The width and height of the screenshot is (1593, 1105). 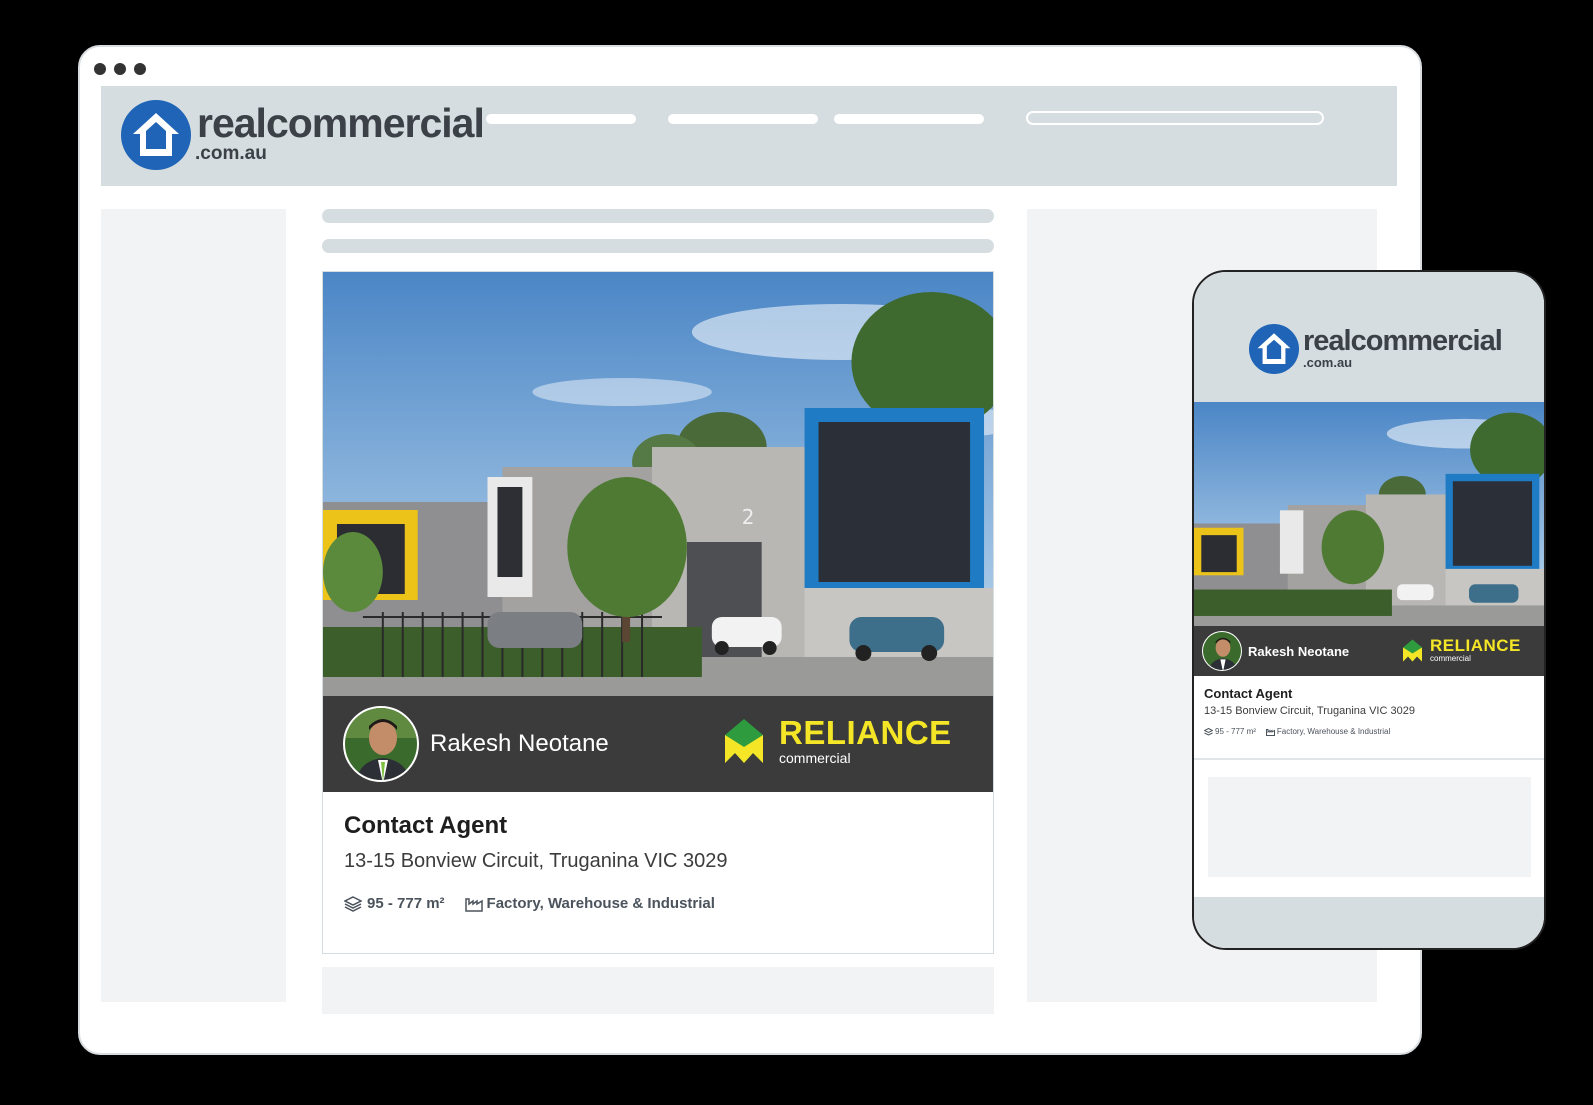 I want to click on mobile-agent-bar: Rakesh Neotane RELIANCE commercial, so click(x=1369, y=651).